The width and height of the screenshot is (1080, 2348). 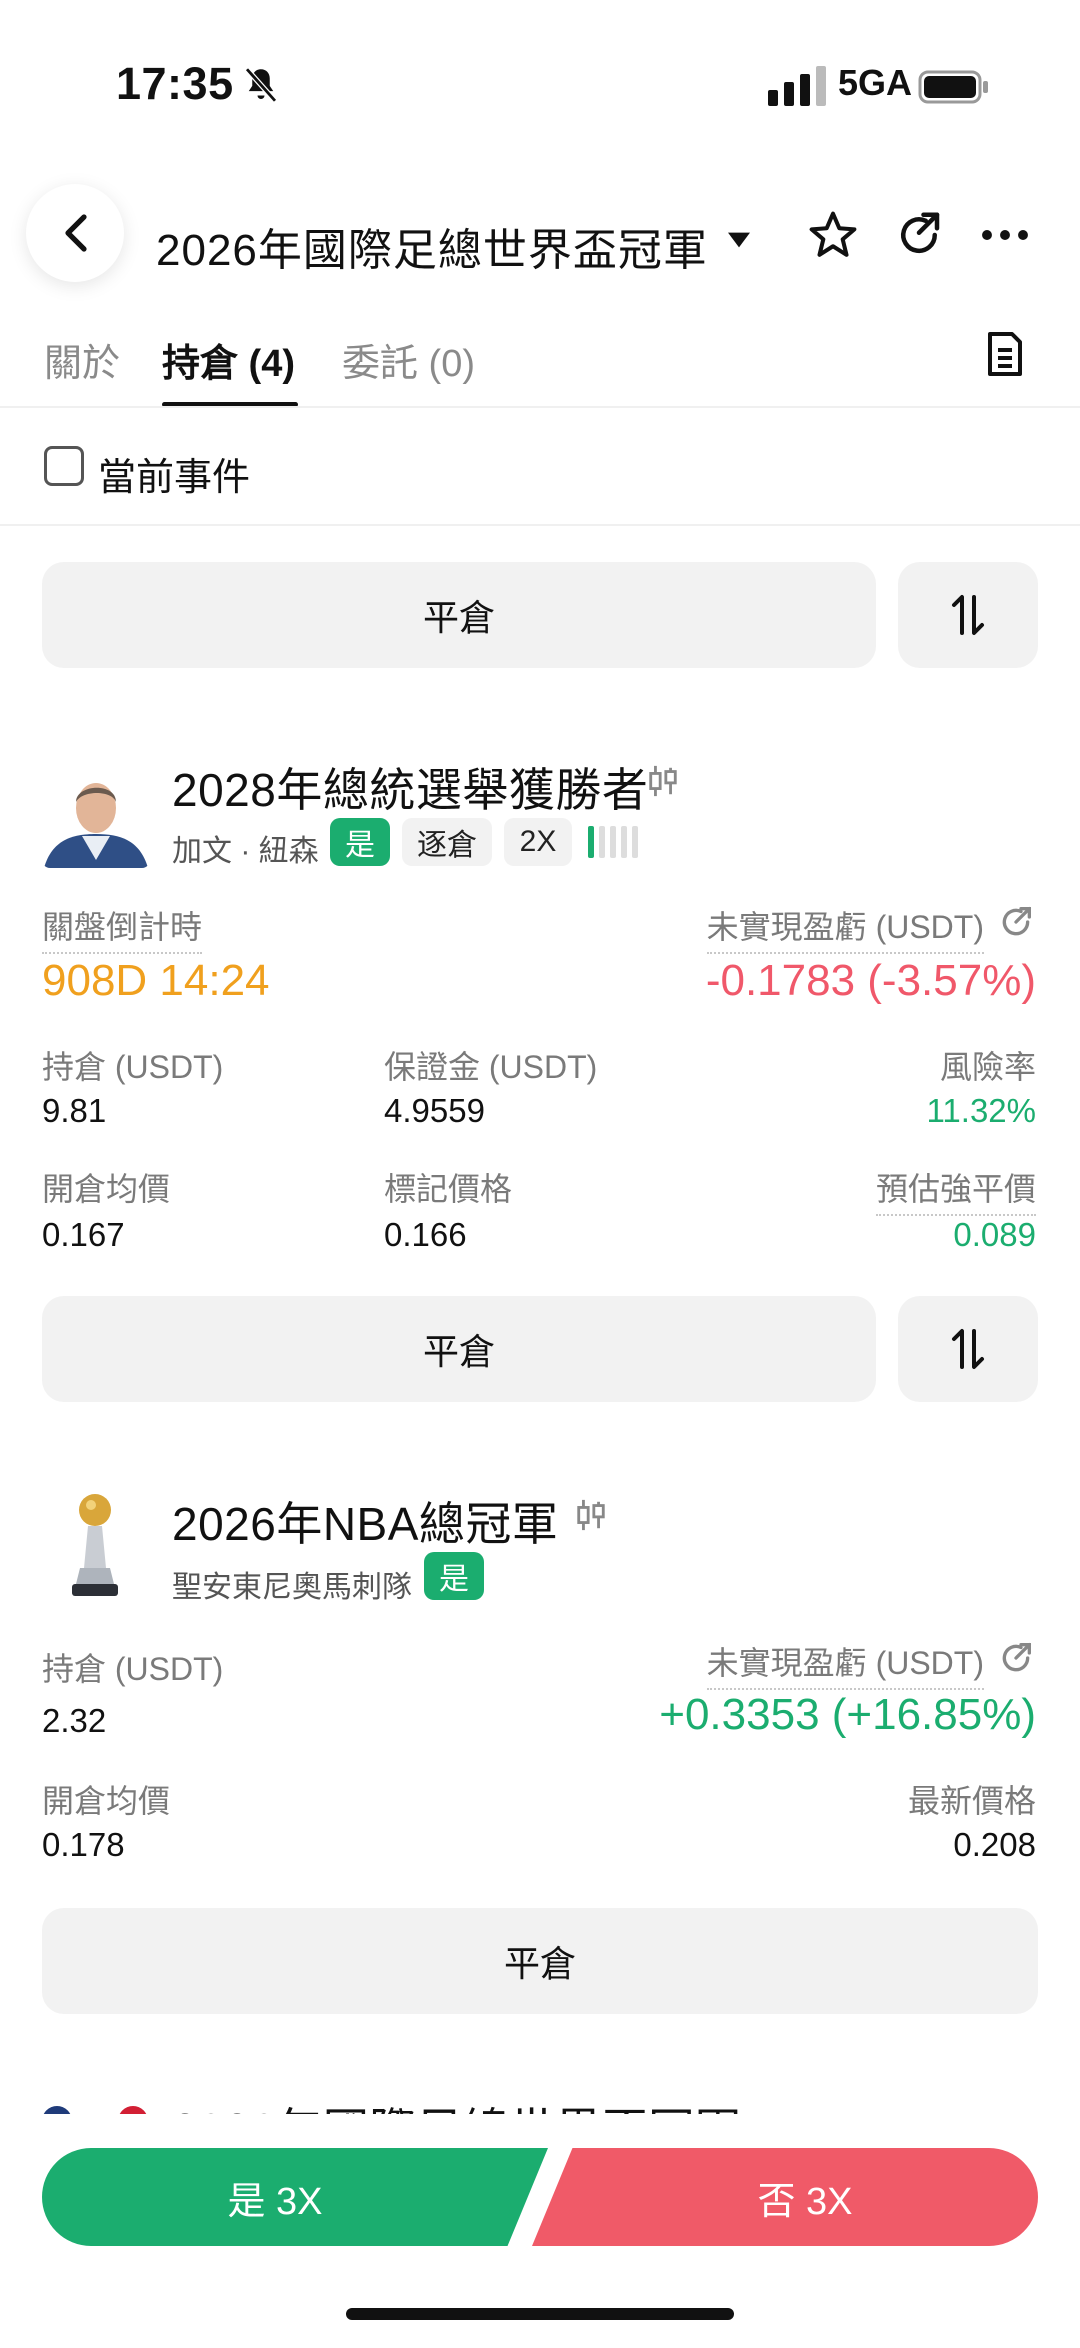 I want to click on buy-no-button: 否 3X, so click(x=785, y=2197).